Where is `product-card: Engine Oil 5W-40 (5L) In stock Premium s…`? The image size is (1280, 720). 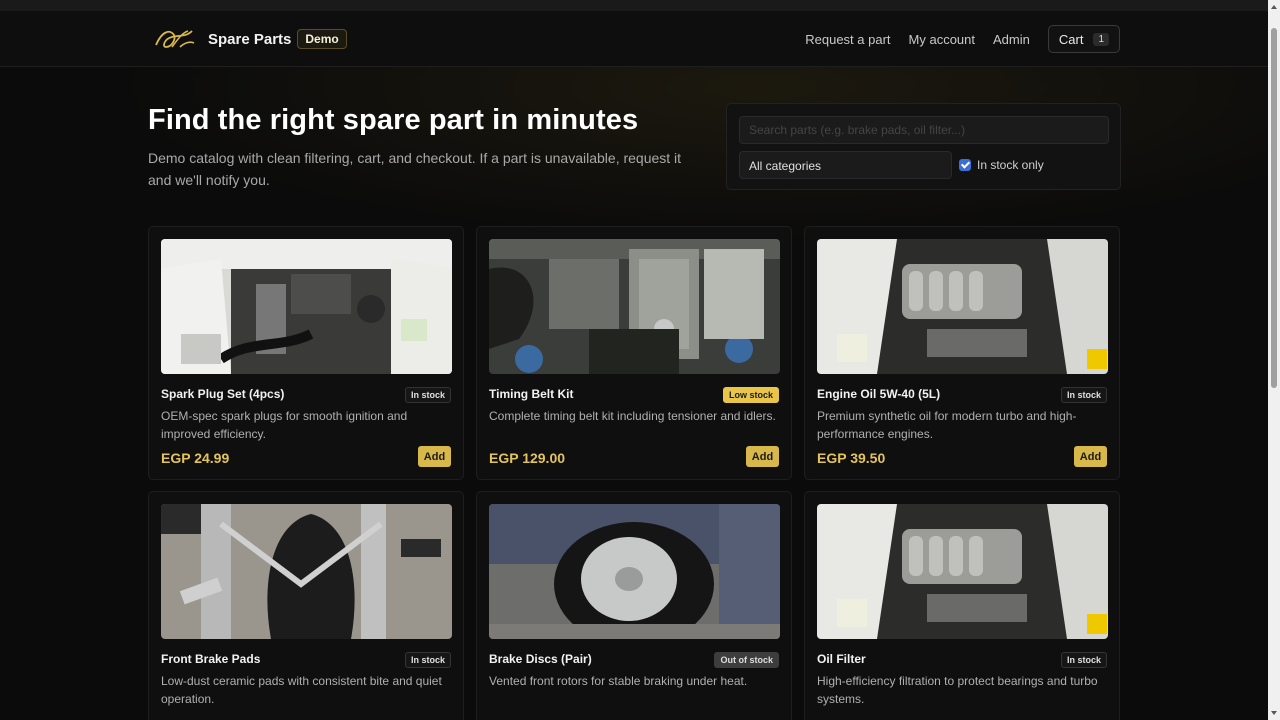
product-card: Engine Oil 5W-40 (5L) In stock Premium s… is located at coordinates (962, 353).